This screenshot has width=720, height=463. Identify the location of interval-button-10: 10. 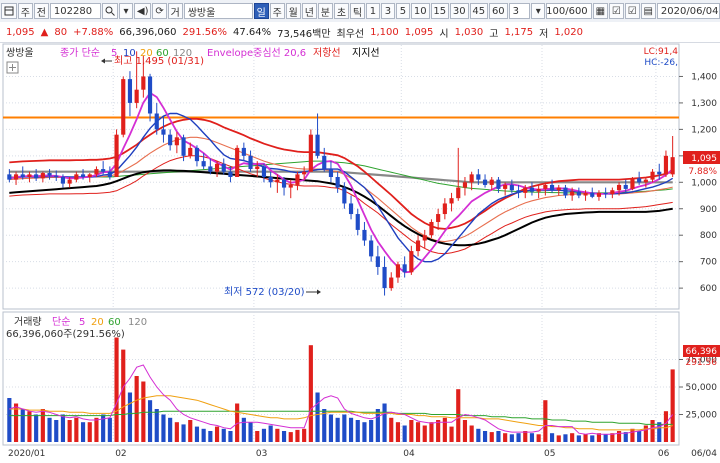
(420, 11).